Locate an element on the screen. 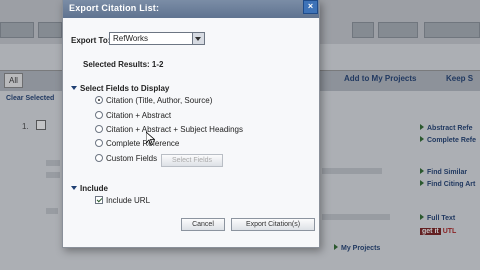 The height and width of the screenshot is (270, 480). radio-citation-abstract is located at coordinates (99, 115).